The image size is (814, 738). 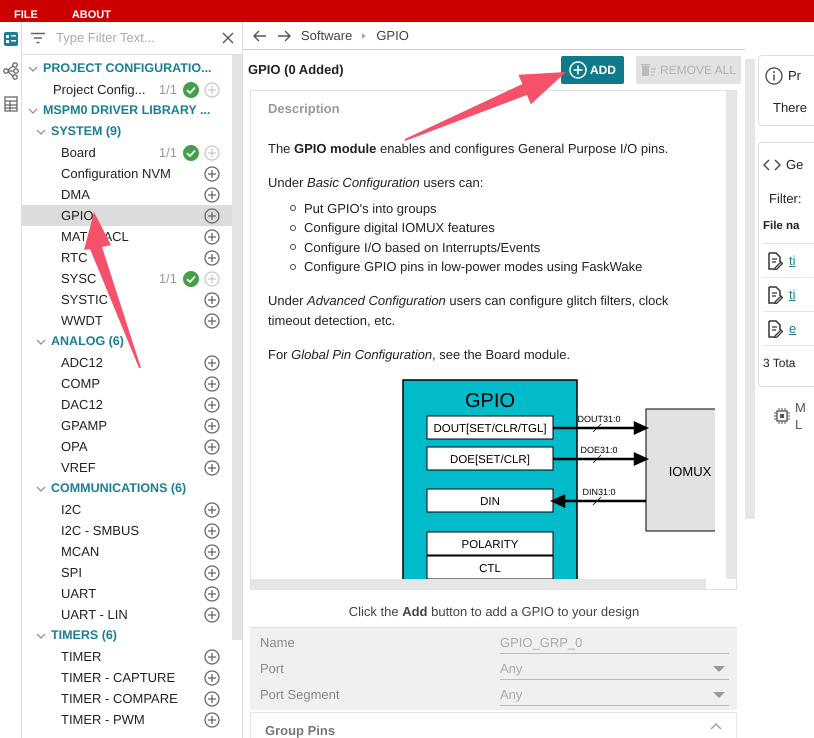 I want to click on close-icon, so click(x=228, y=38).